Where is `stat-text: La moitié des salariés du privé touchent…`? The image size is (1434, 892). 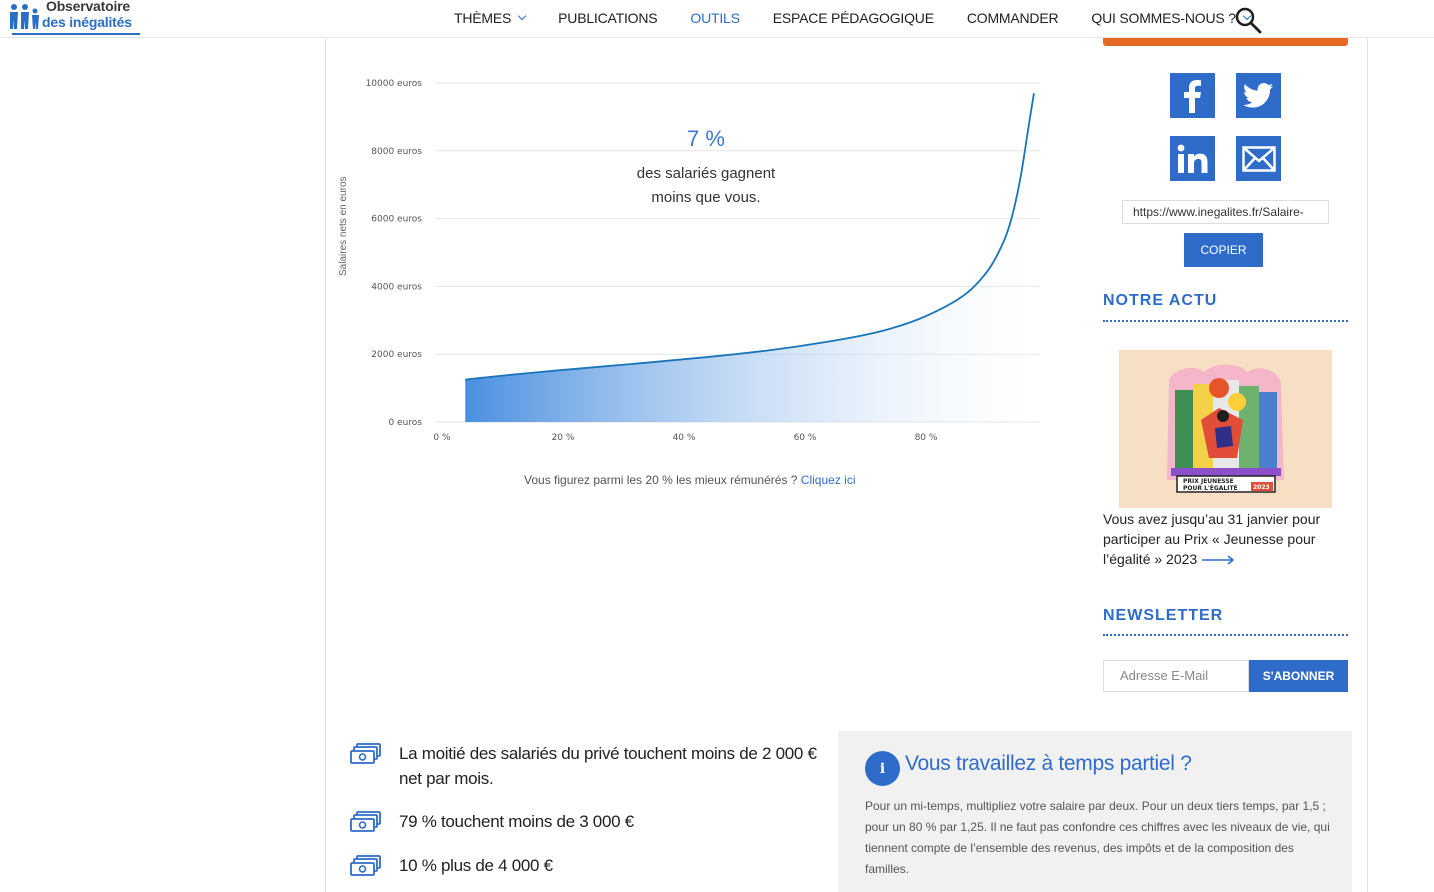
stat-text: La moitié des salariés du privé touchent… is located at coordinates (608, 766).